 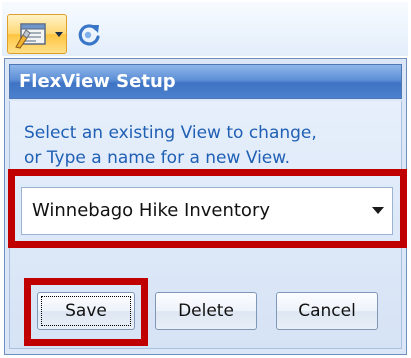 I want to click on cancel-button: Cancel, so click(x=327, y=311).